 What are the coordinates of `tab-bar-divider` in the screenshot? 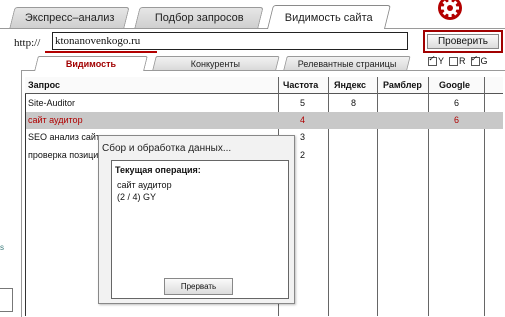 It's located at (252, 28).